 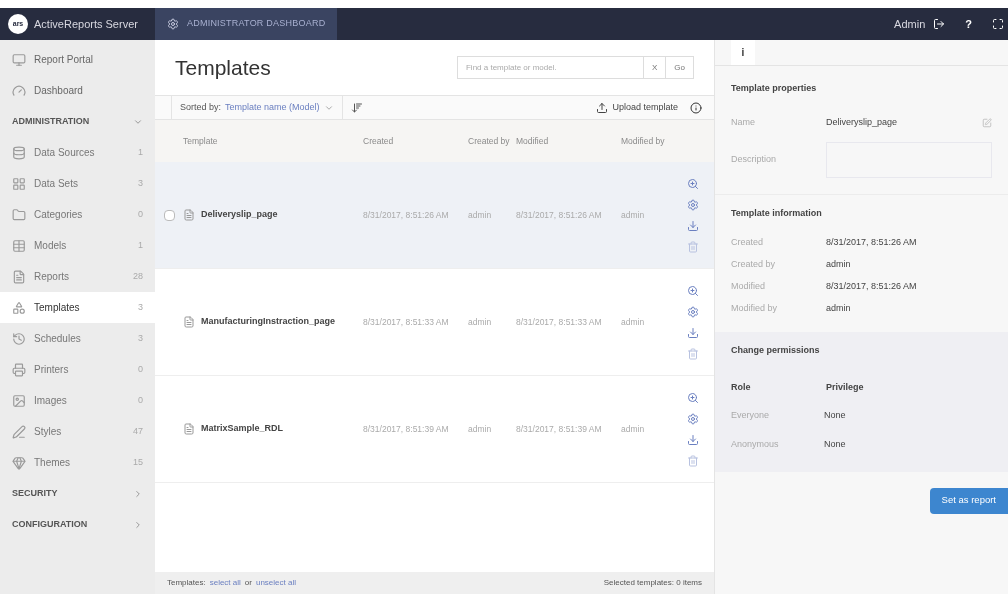 What do you see at coordinates (743, 52) in the screenshot?
I see `info-tab: i` at bounding box center [743, 52].